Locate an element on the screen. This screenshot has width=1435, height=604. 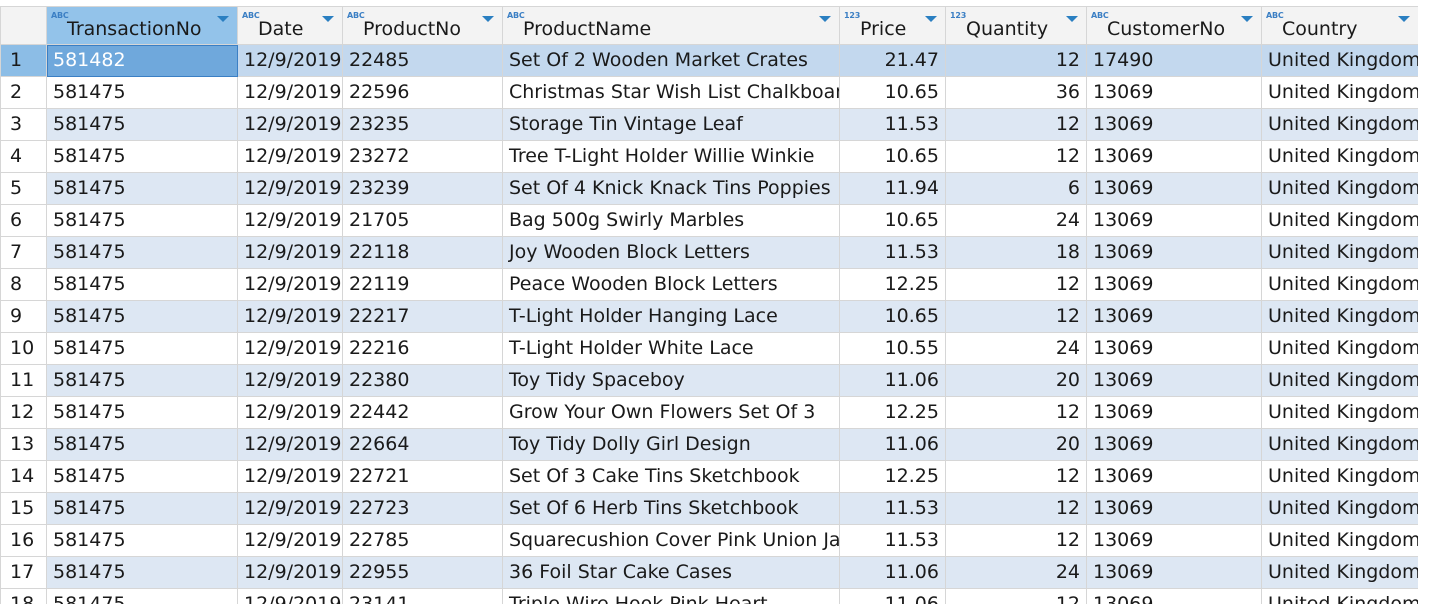
column-header-quantity: 123 Quantity is located at coordinates (1016, 25).